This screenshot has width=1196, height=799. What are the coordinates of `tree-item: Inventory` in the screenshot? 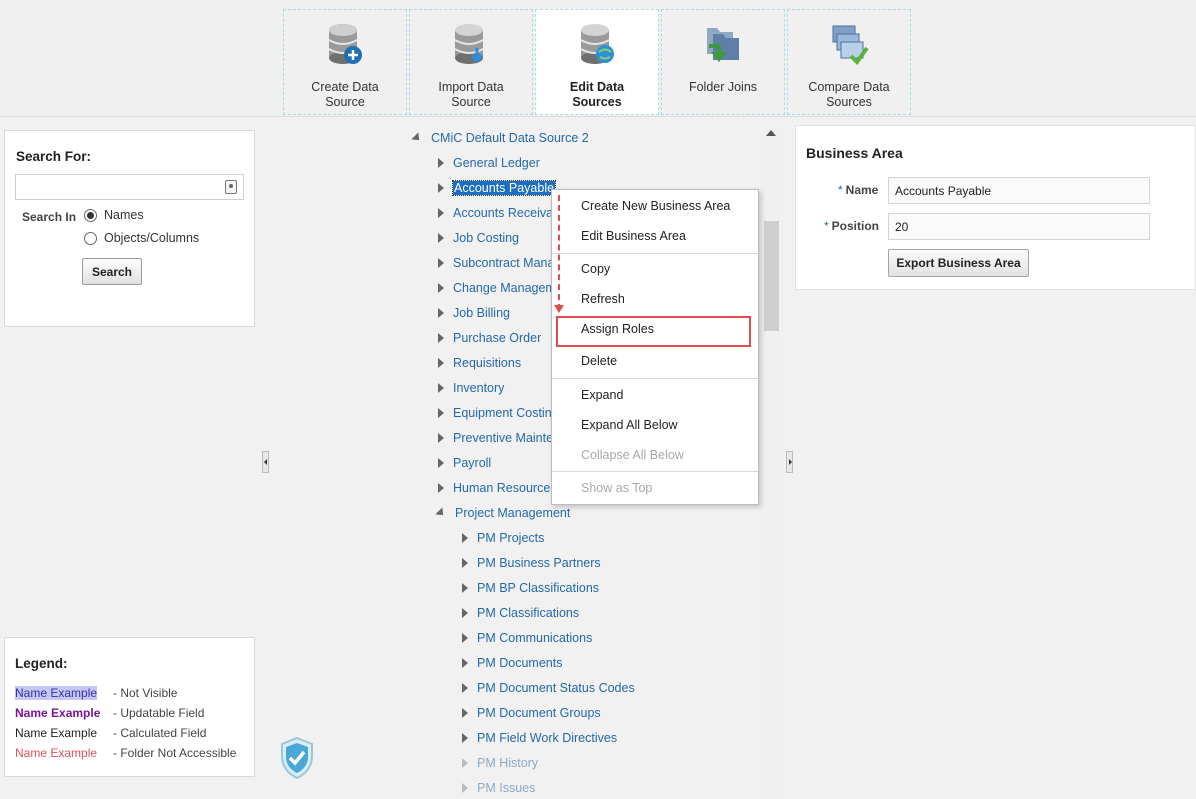 It's located at (471, 388).